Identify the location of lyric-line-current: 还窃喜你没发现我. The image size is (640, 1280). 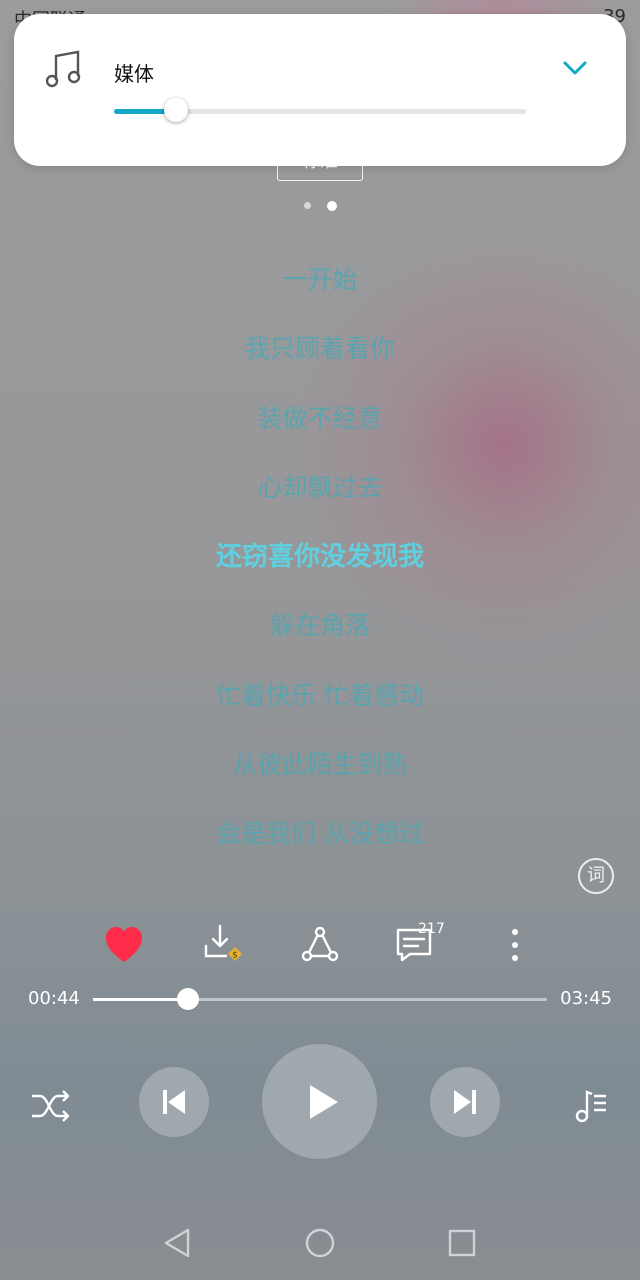
(319, 557).